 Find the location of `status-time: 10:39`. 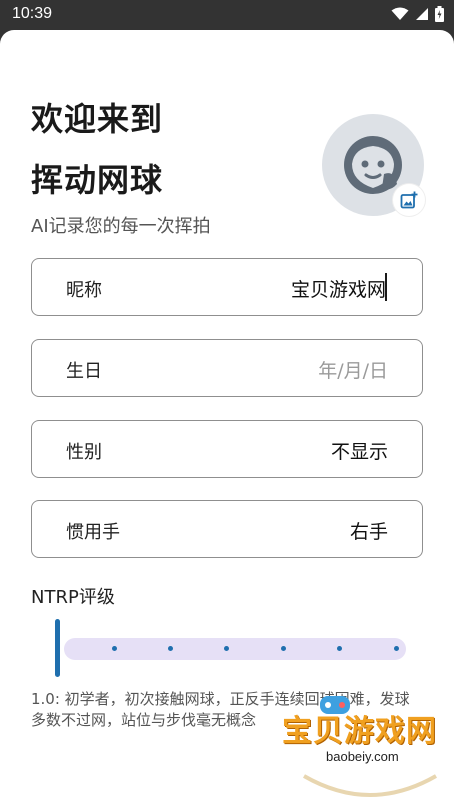

status-time: 10:39 is located at coordinates (32, 13).